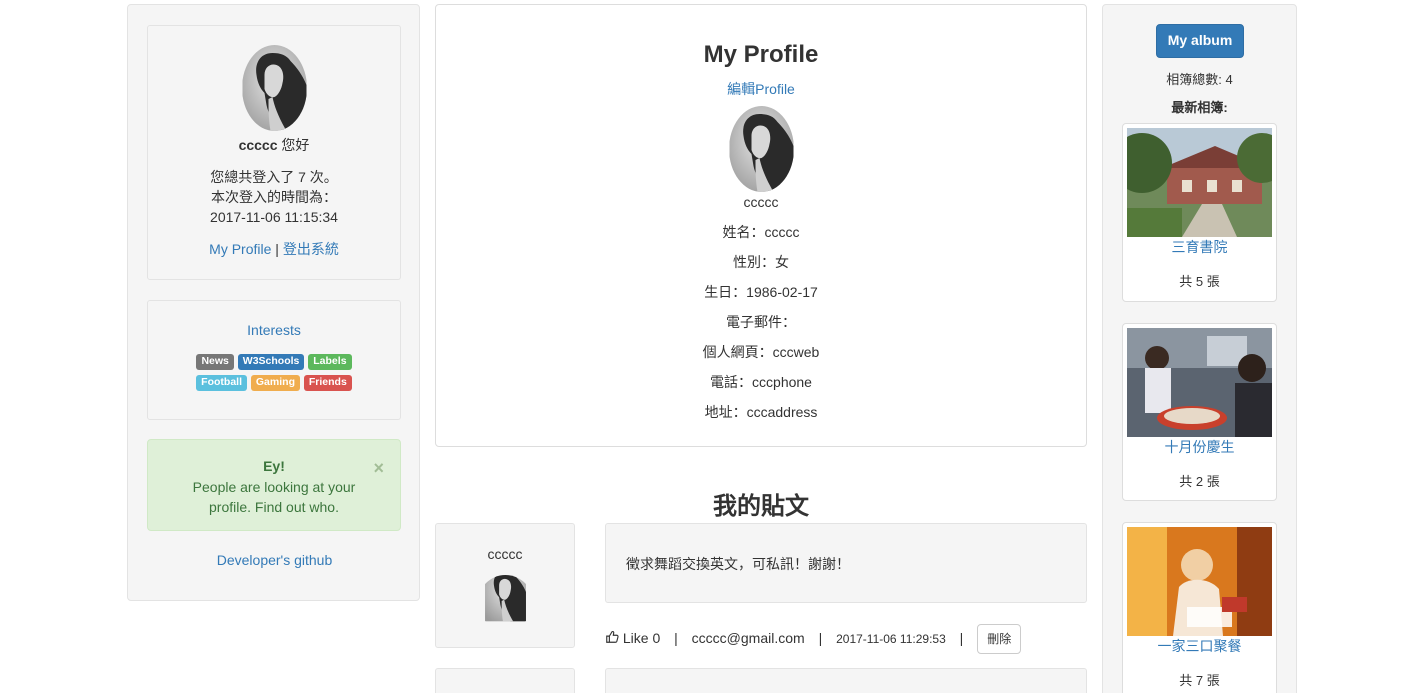 This screenshot has height=693, width=1423. I want to click on login-count: 您總共登入了 7 次。, so click(274, 177).